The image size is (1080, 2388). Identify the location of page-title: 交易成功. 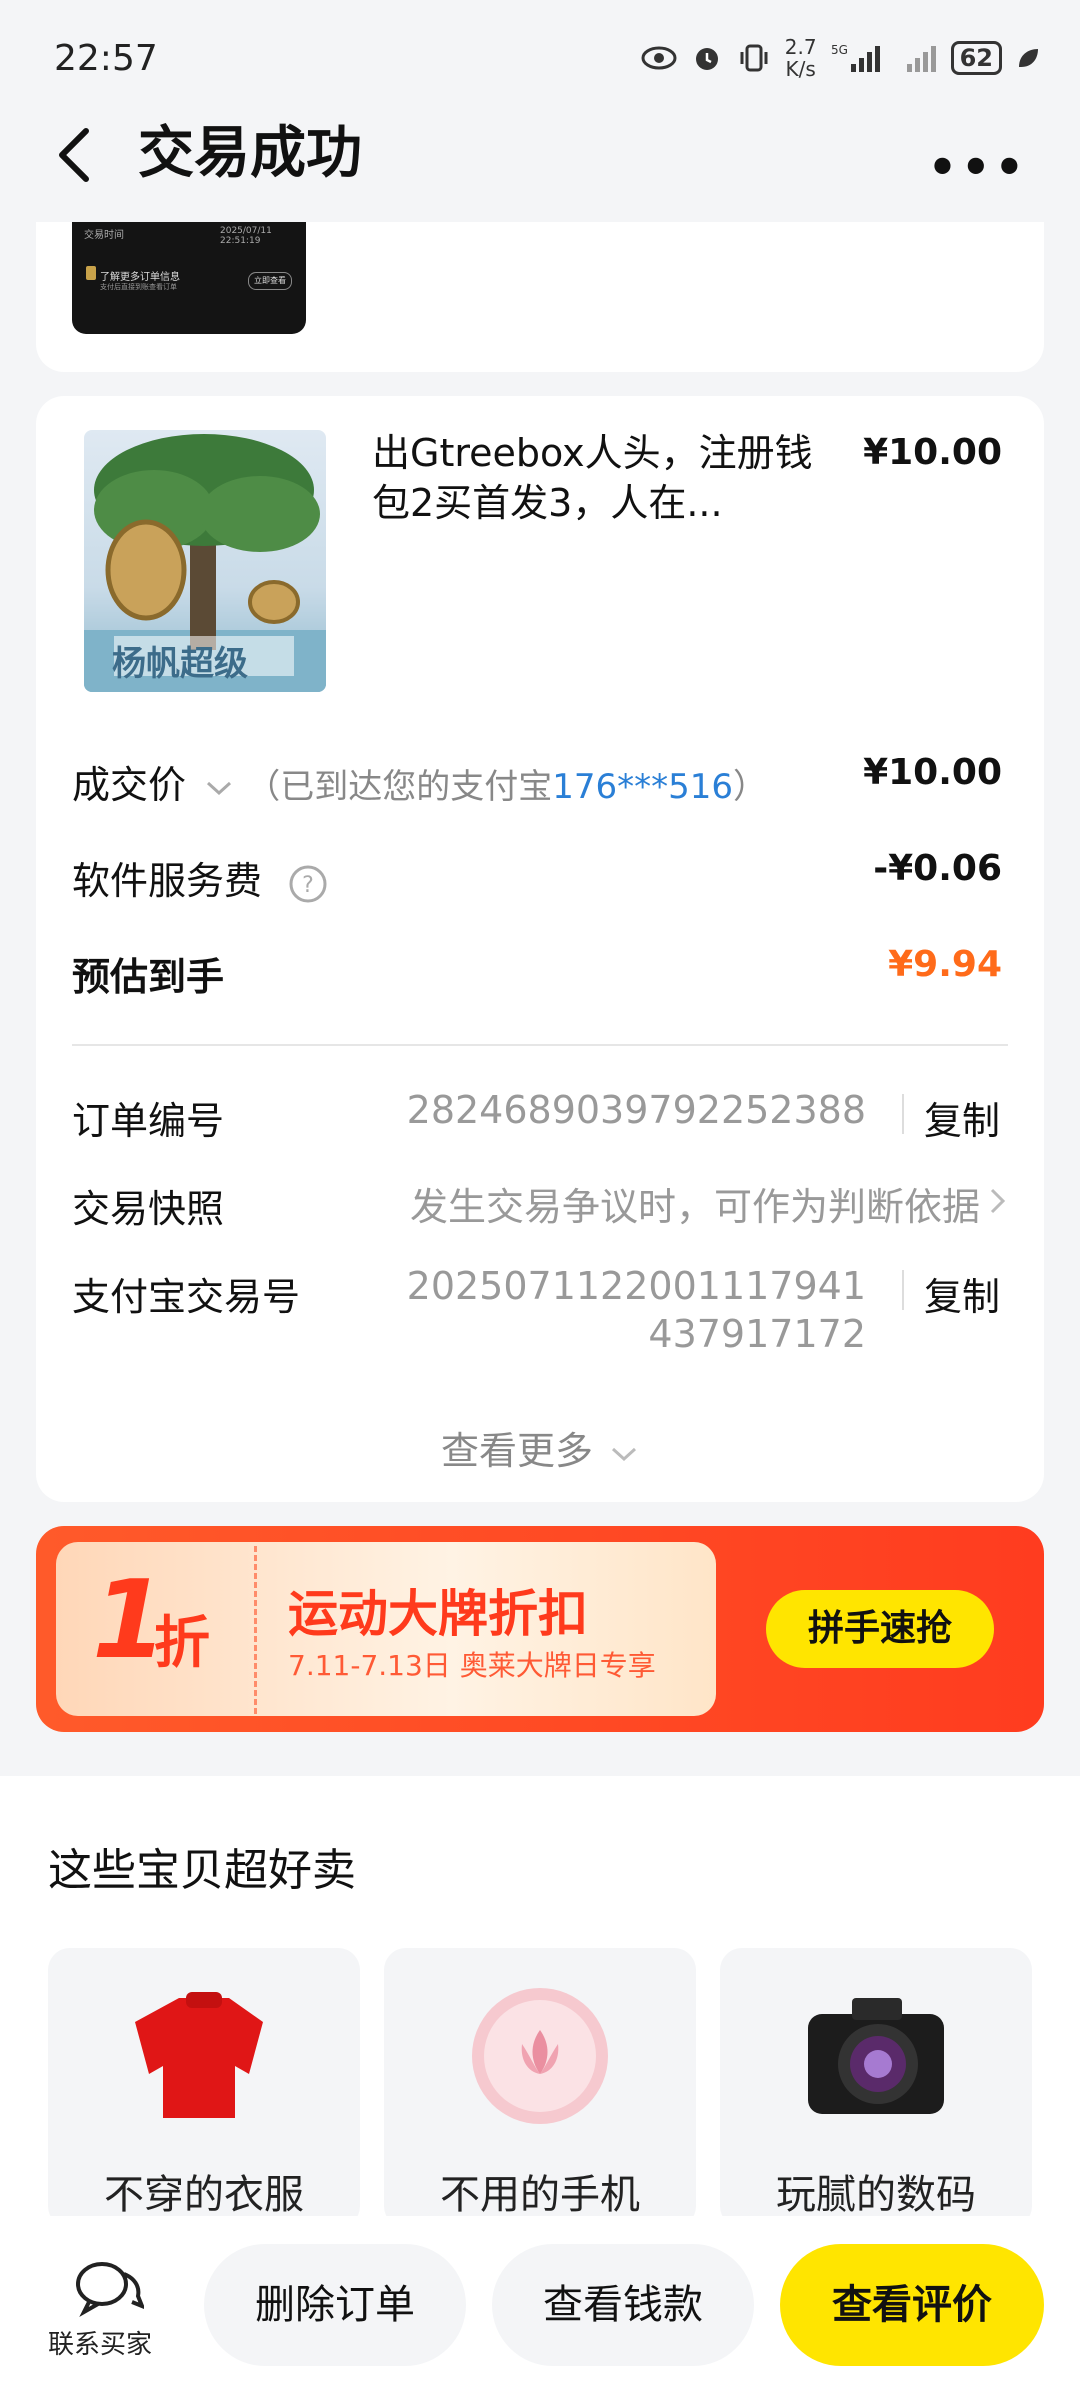
(250, 153).